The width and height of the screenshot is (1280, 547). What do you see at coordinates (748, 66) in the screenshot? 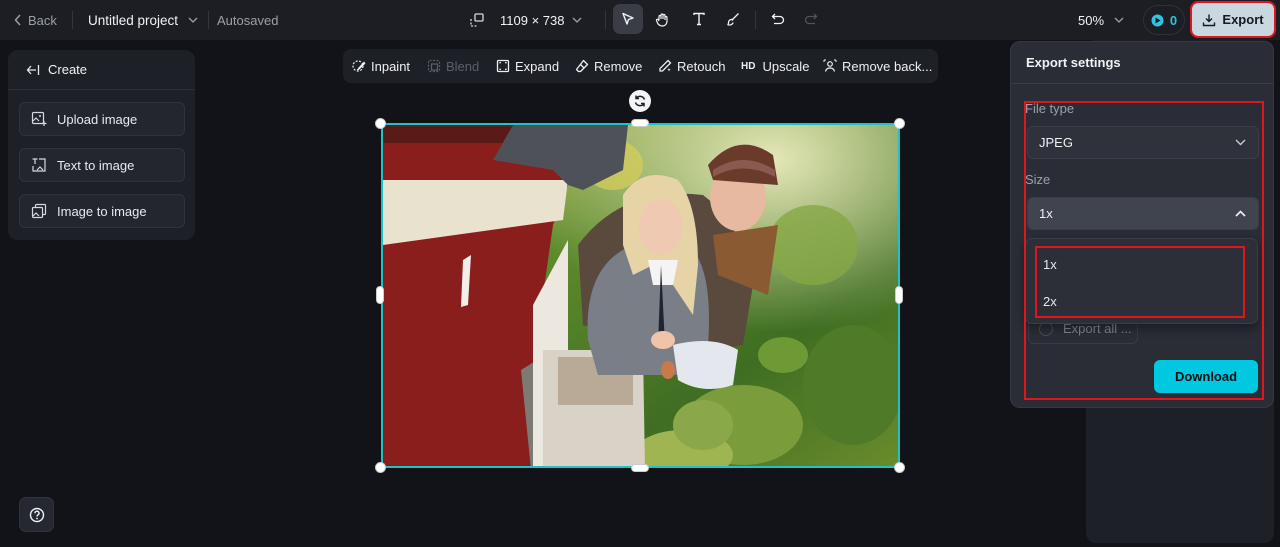
I see `hd-icon: HD` at bounding box center [748, 66].